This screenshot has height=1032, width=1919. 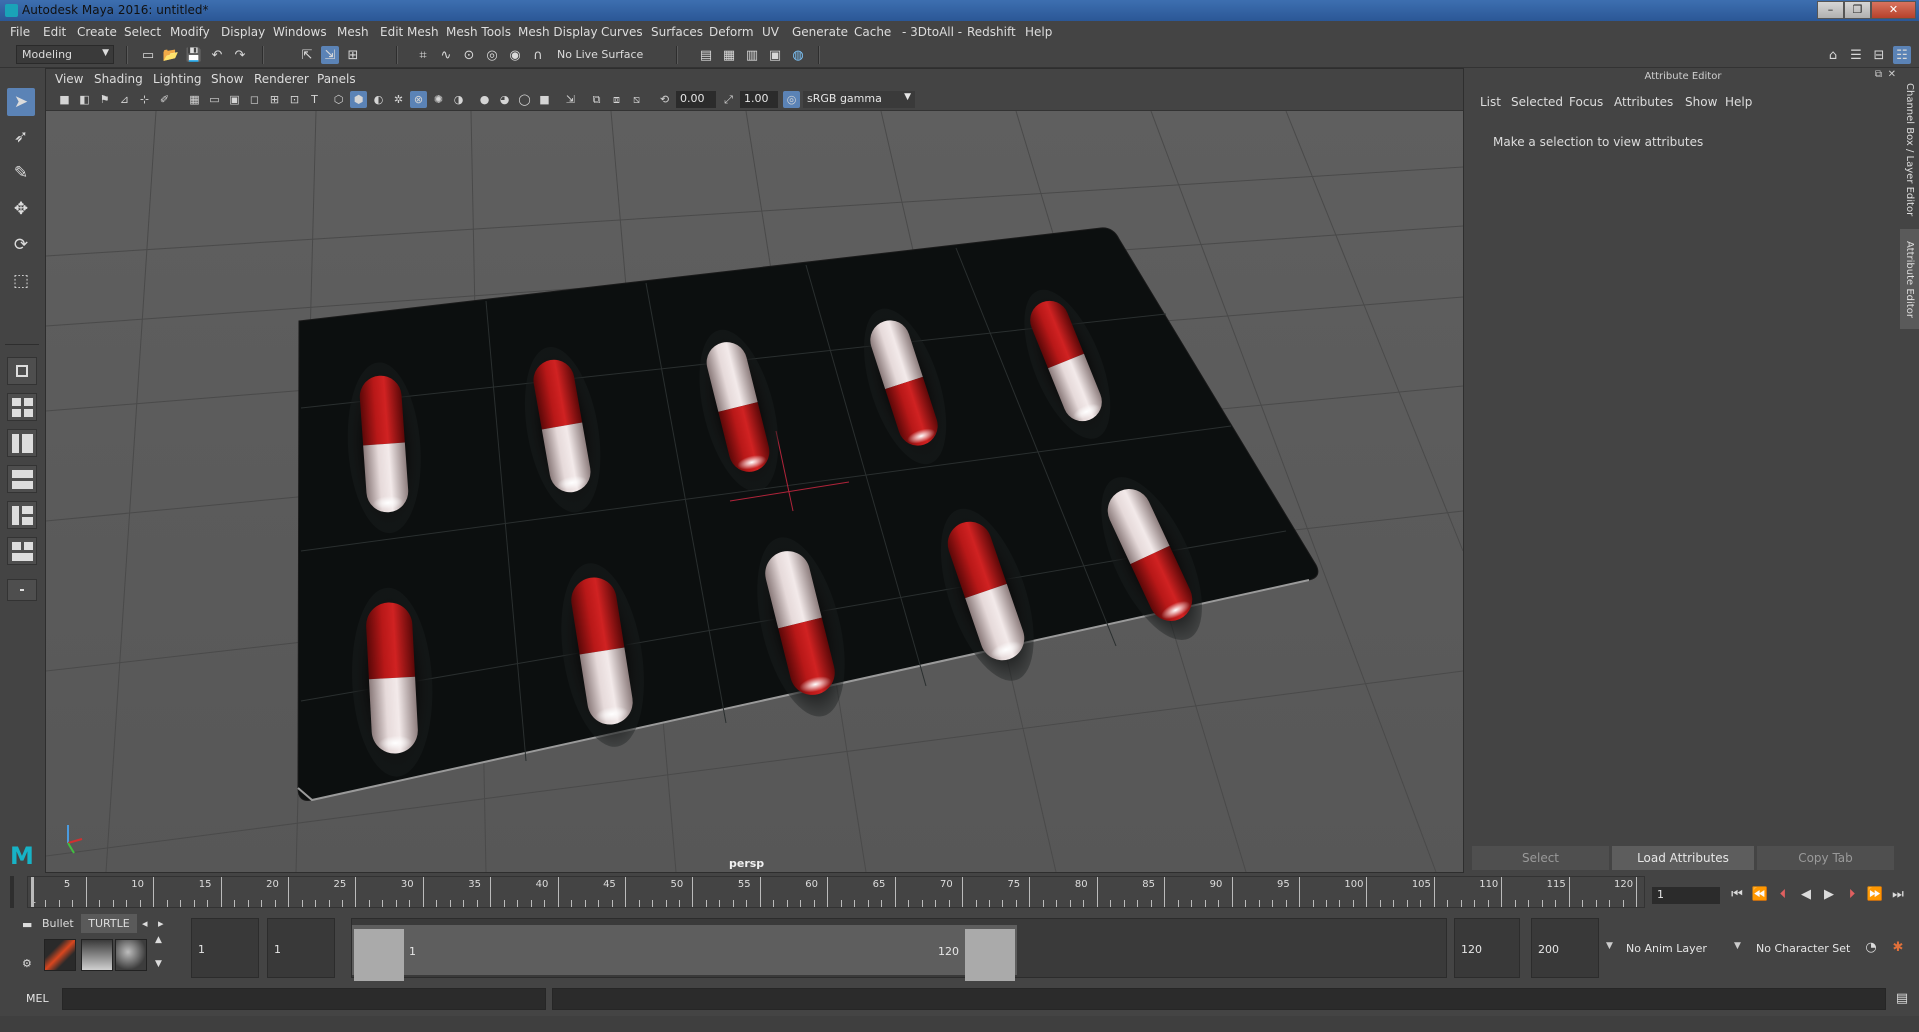 What do you see at coordinates (22, 407) in the screenshot?
I see `four-view-layout-icon` at bounding box center [22, 407].